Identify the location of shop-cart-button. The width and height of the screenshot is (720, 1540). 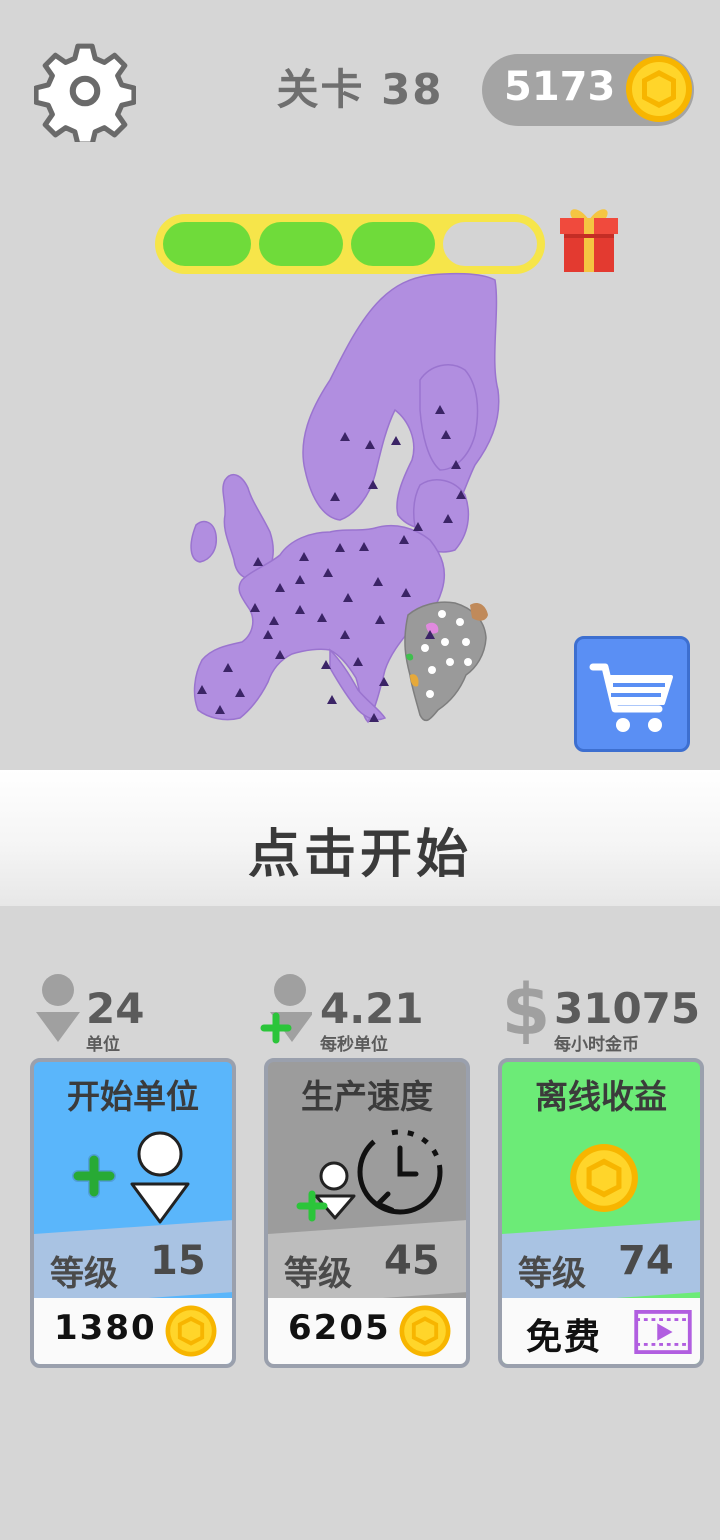
(632, 694).